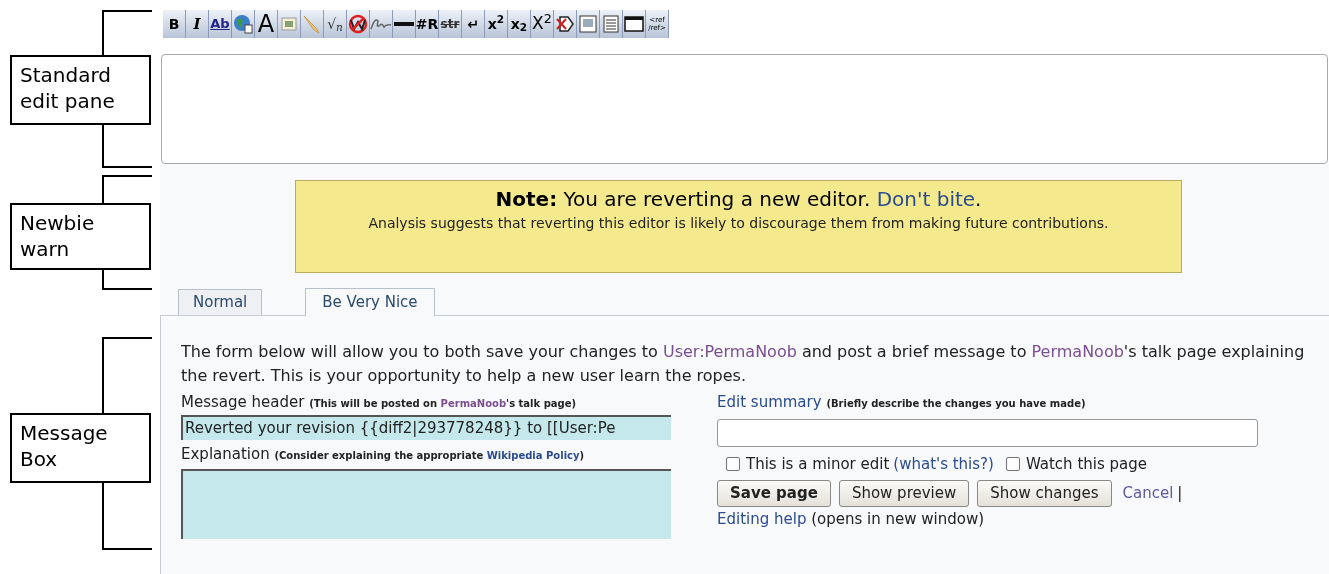 The width and height of the screenshot is (1329, 574). Describe the element at coordinates (80, 236) in the screenshot. I see `annotation-label: Newbie warn` at that location.